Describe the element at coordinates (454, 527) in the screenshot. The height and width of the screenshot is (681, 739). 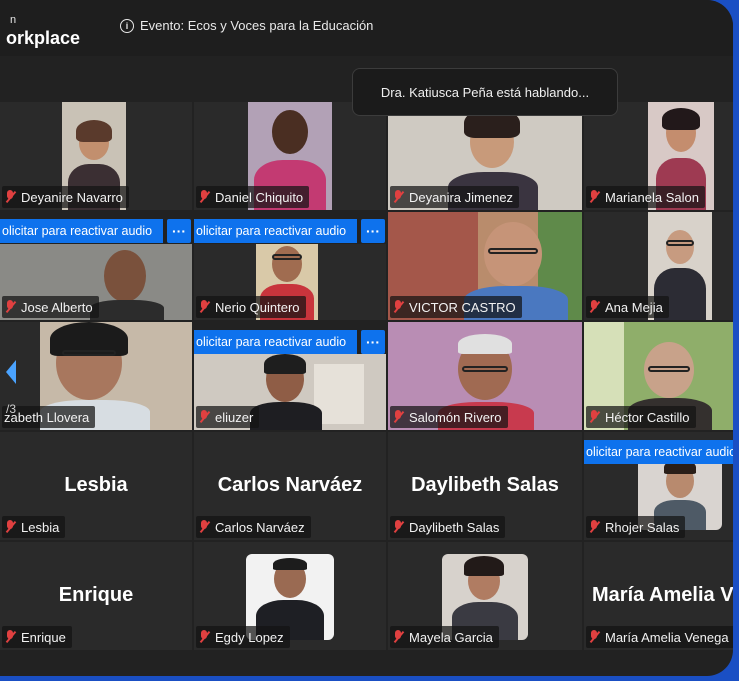
I see `participant-name: Daylibeth Salas` at that location.